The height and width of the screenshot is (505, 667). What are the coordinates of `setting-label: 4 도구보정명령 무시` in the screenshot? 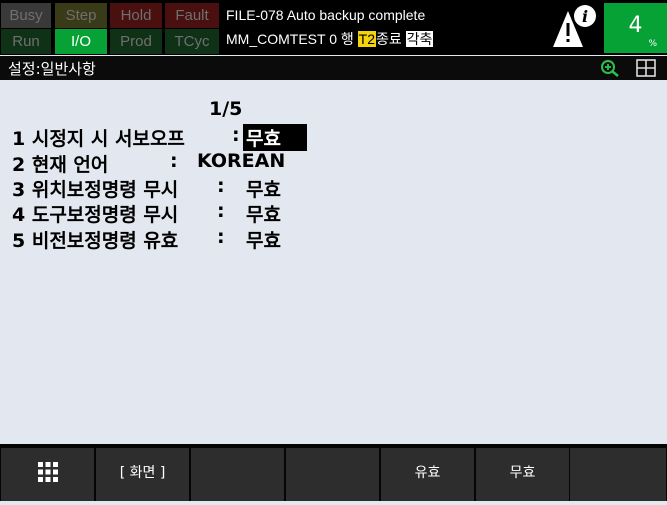 It's located at (95, 215).